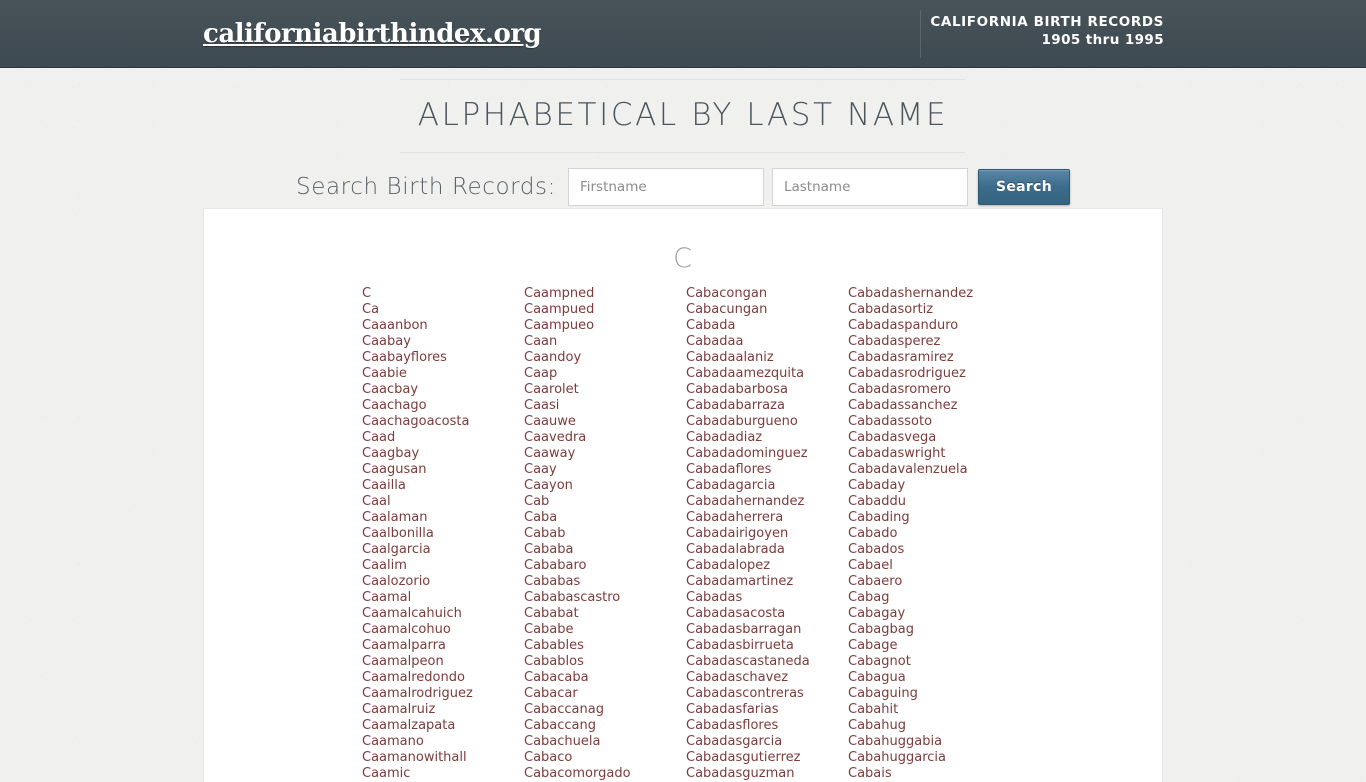  Describe the element at coordinates (767, 726) in the screenshot. I see `name-link: Cabadasflores` at that location.